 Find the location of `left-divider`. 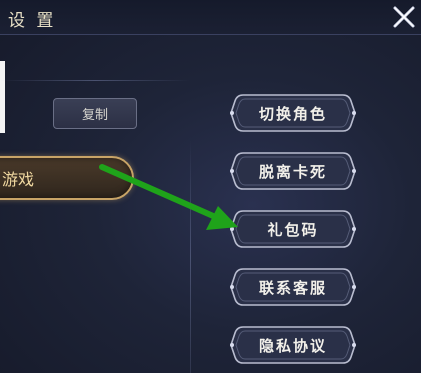

left-divider is located at coordinates (95, 80).